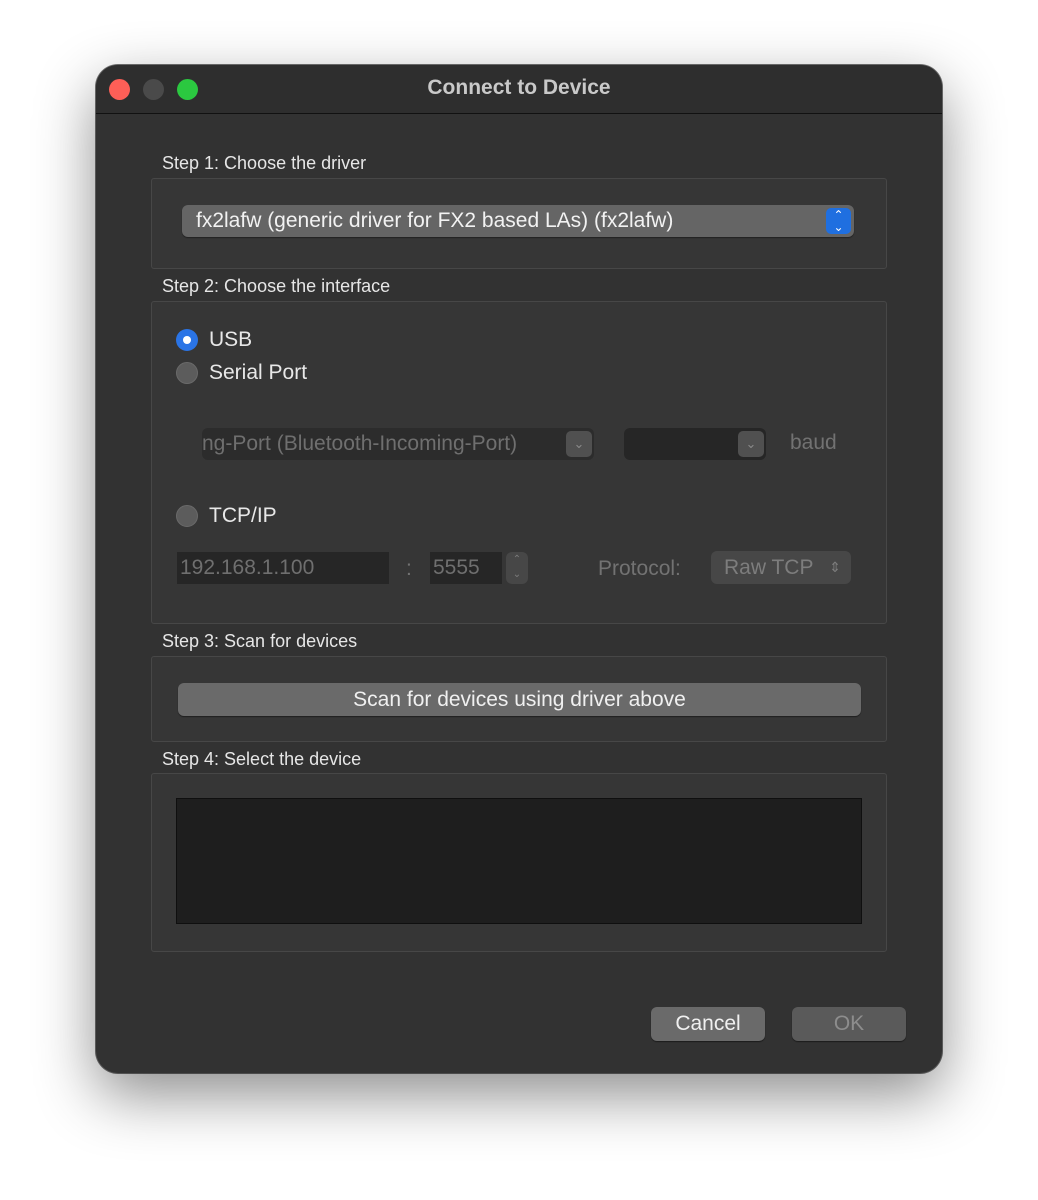  What do you see at coordinates (456, 567) in the screenshot?
I see `port-input-placeholder: 5555` at bounding box center [456, 567].